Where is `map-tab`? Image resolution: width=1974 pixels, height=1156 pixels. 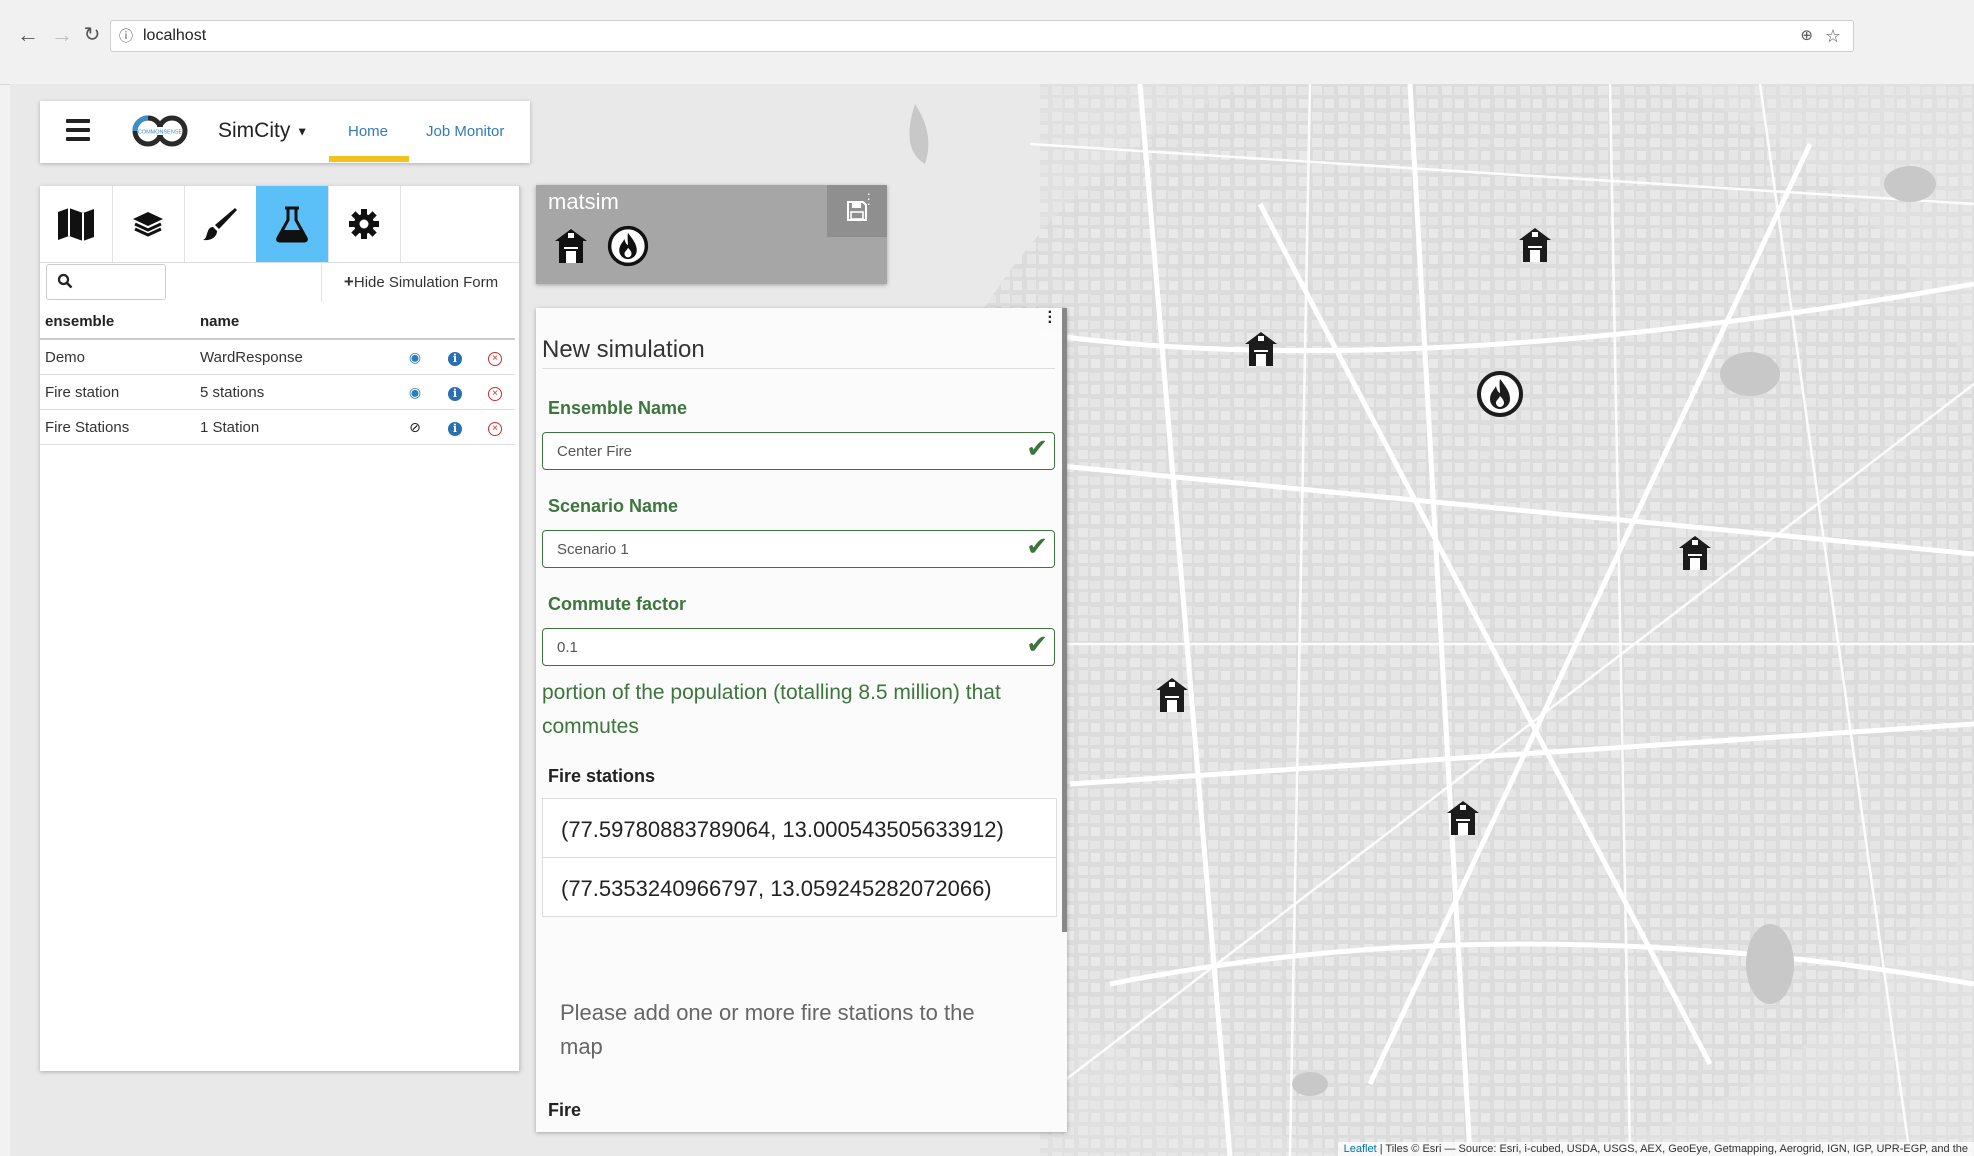
map-tab is located at coordinates (76, 224).